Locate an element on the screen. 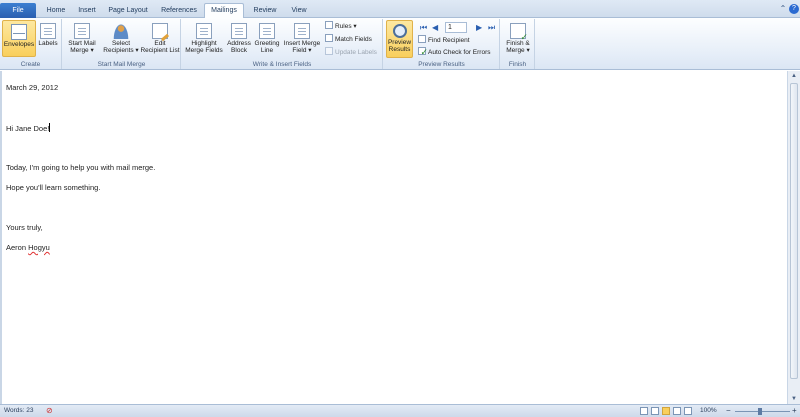 This screenshot has width=800, height=417. last-record-icon: ⏭ is located at coordinates (491, 28).